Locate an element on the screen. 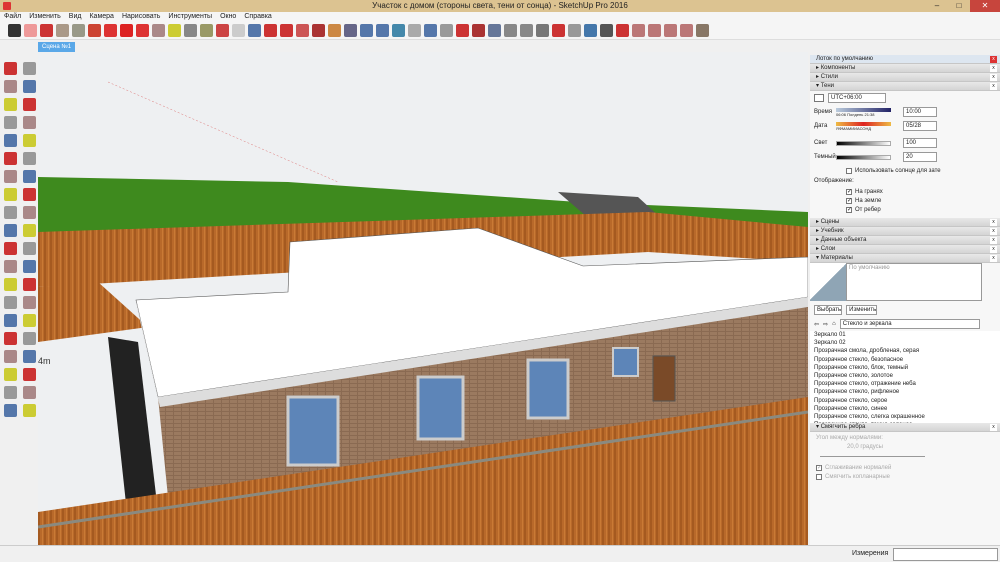 Image resolution: width=1000 pixels, height=562 pixels. look-around-icon is located at coordinates (29, 338).